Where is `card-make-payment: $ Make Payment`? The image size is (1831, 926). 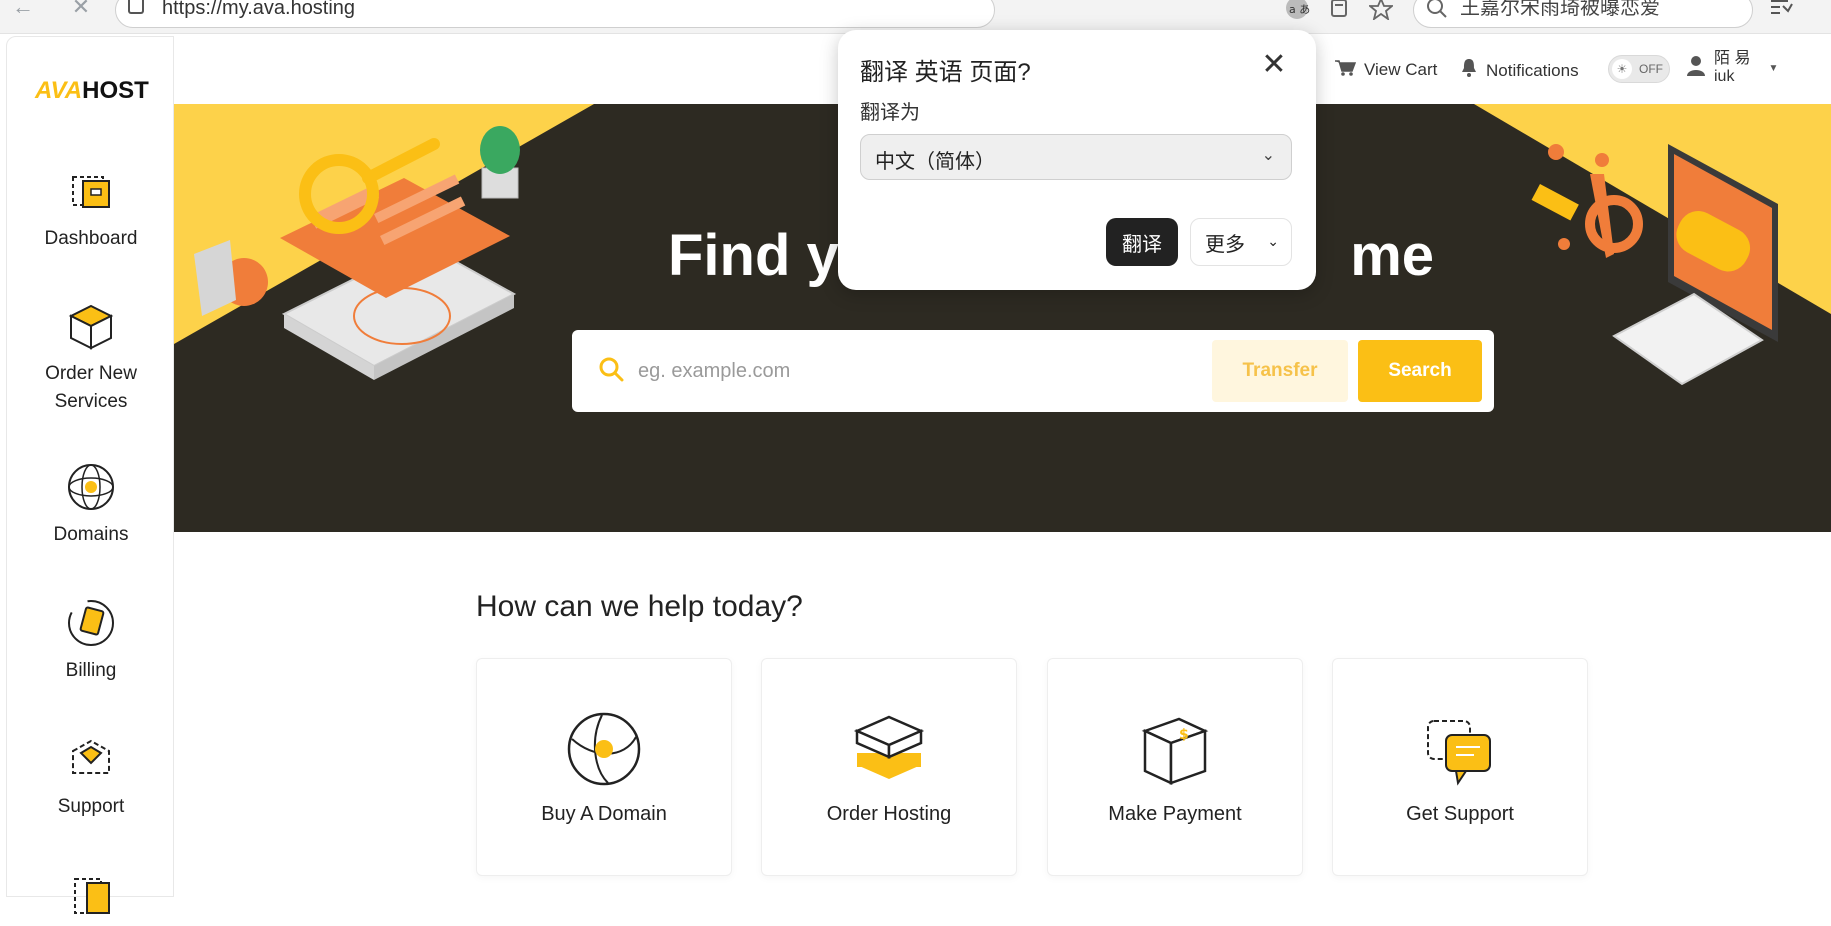
card-make-payment: $ Make Payment is located at coordinates (1175, 767).